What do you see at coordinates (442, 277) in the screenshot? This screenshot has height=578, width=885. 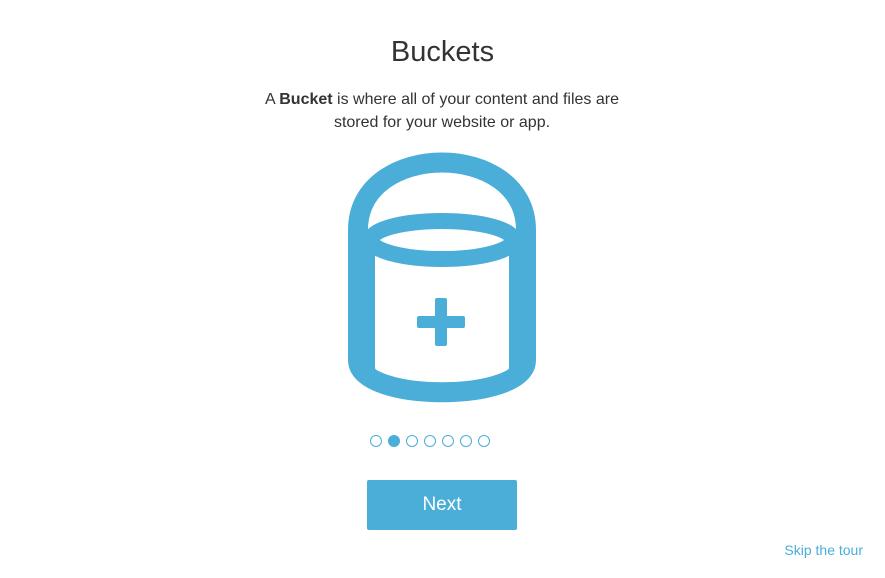 I see `bucket-add-icon` at bounding box center [442, 277].